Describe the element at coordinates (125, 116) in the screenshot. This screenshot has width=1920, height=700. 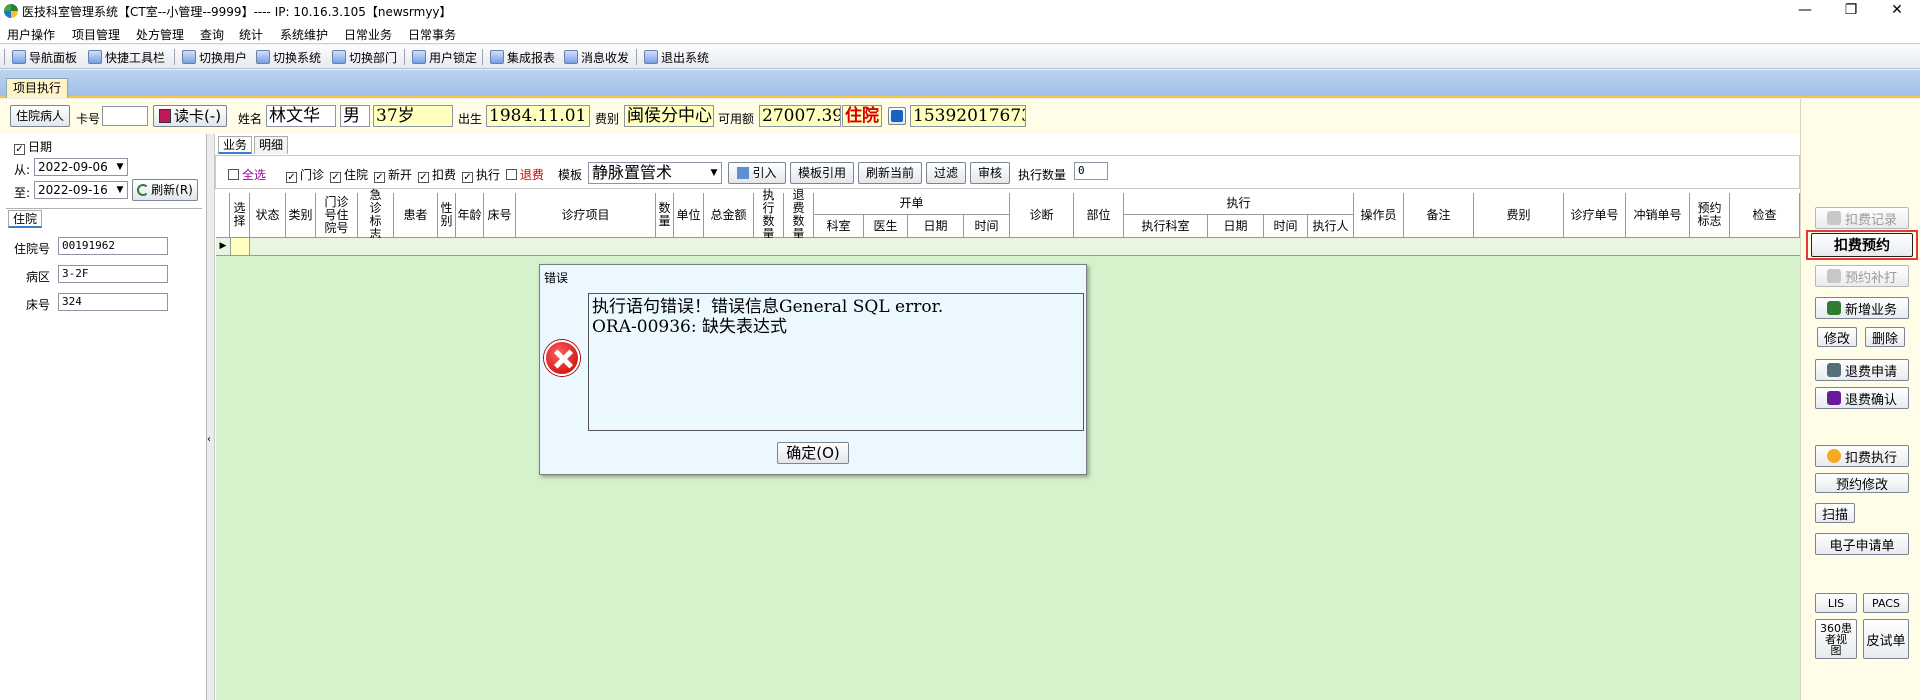
I see `card-number-input` at that location.